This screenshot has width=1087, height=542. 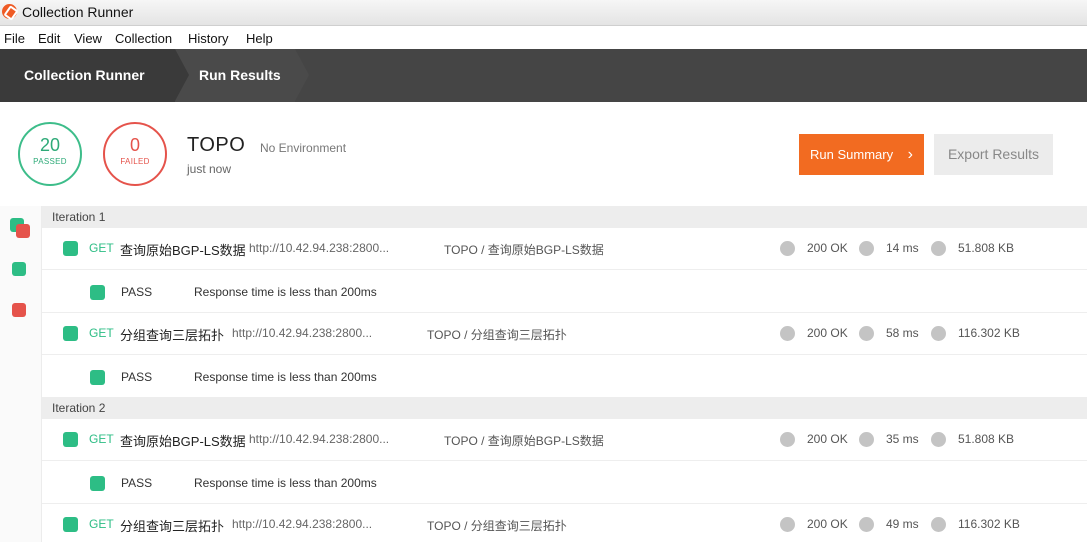 I want to click on collection-name: TOPO, so click(x=216, y=145).